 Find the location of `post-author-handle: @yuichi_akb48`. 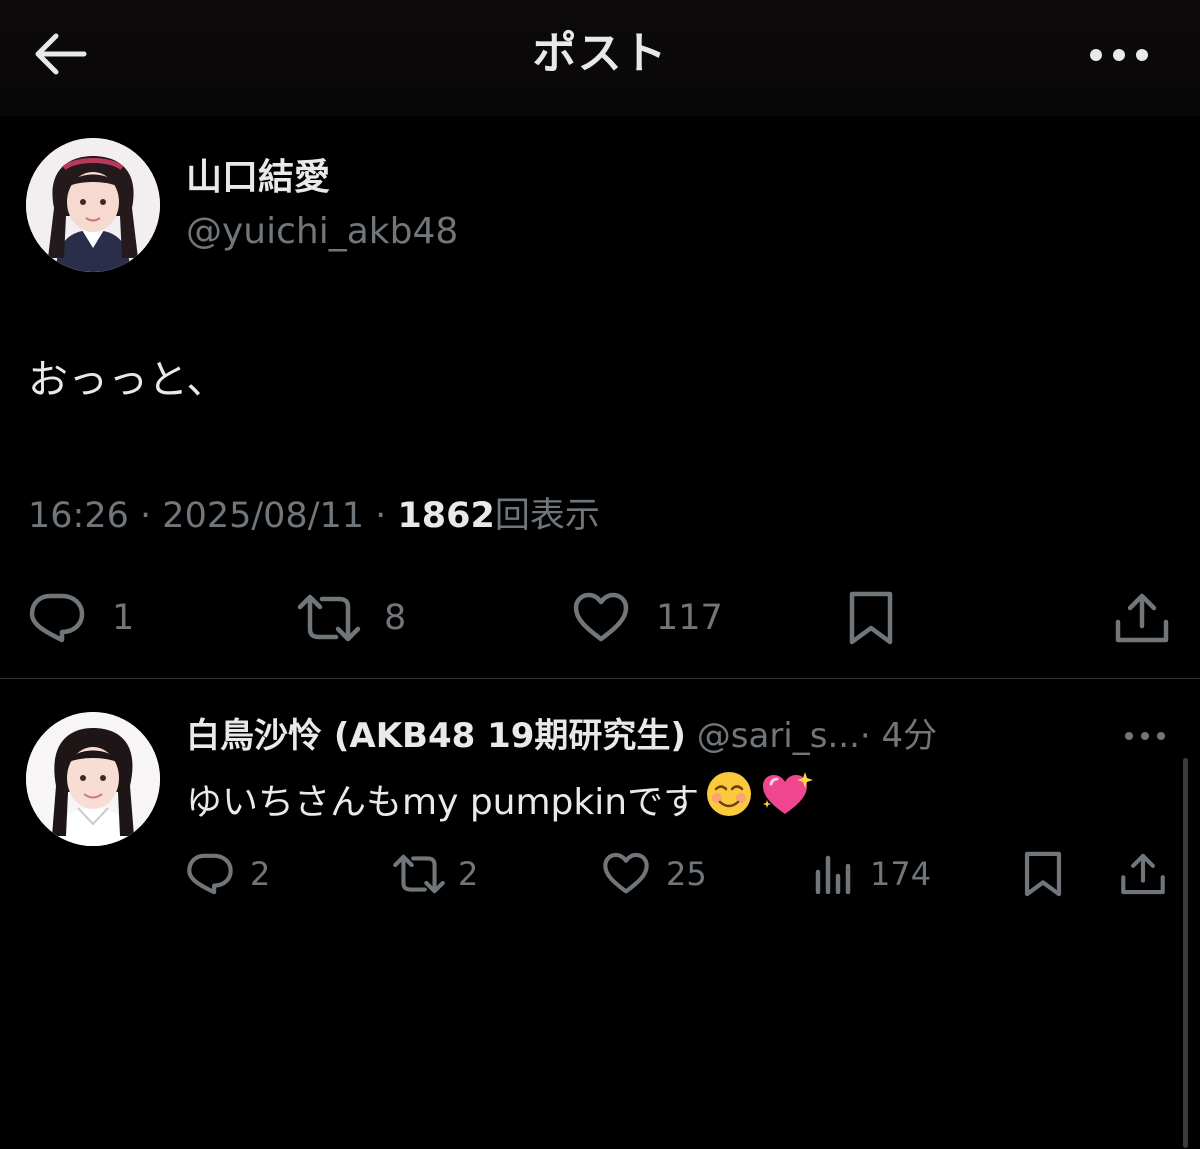

post-author-handle: @yuichi_akb48 is located at coordinates (322, 232).